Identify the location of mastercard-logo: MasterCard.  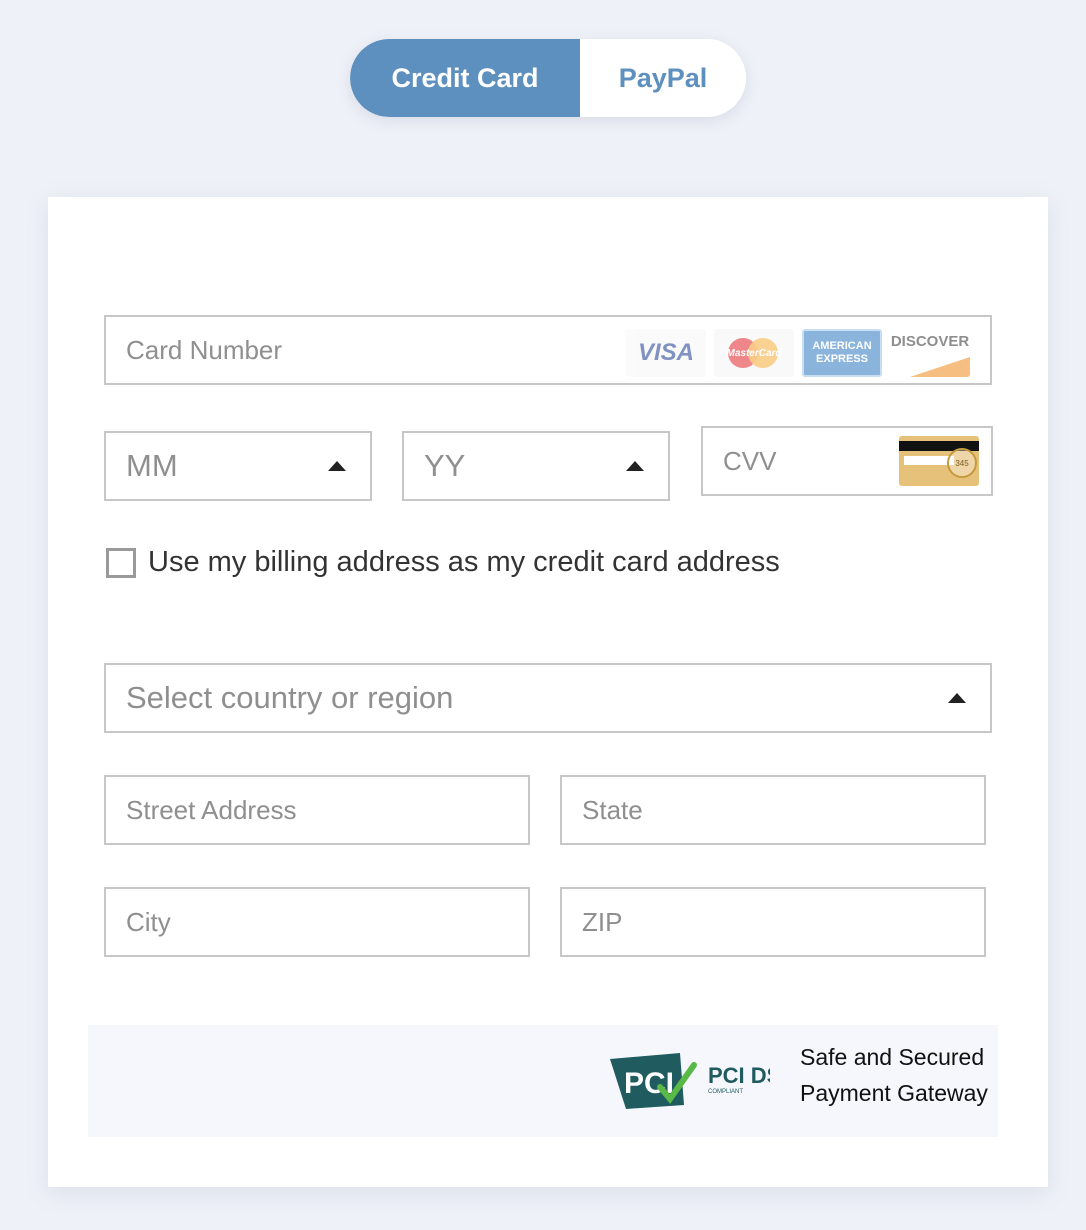
(754, 353).